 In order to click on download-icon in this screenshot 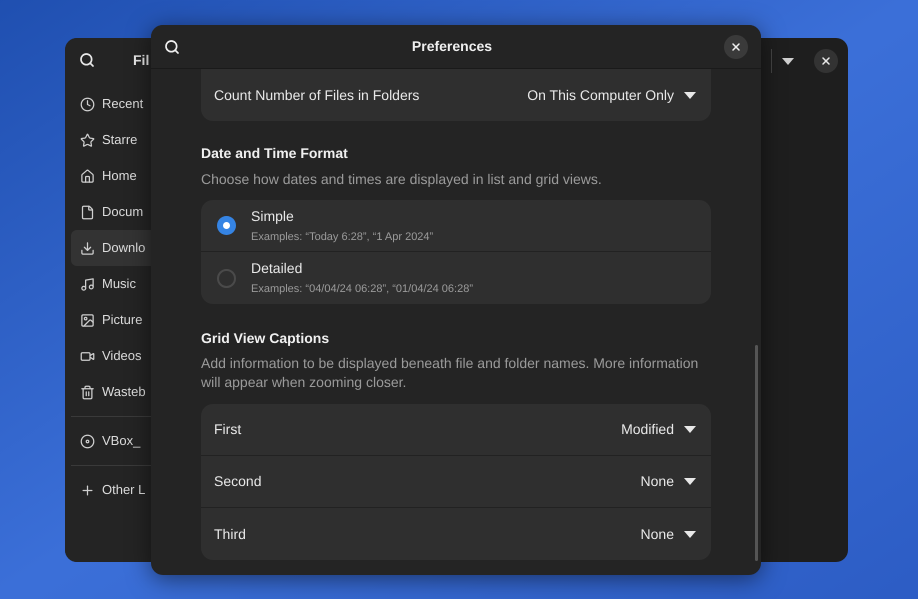, I will do `click(87, 248)`.